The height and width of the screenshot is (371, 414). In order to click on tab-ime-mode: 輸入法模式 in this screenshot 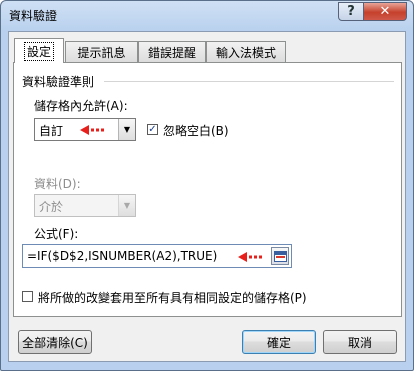, I will do `click(246, 51)`.